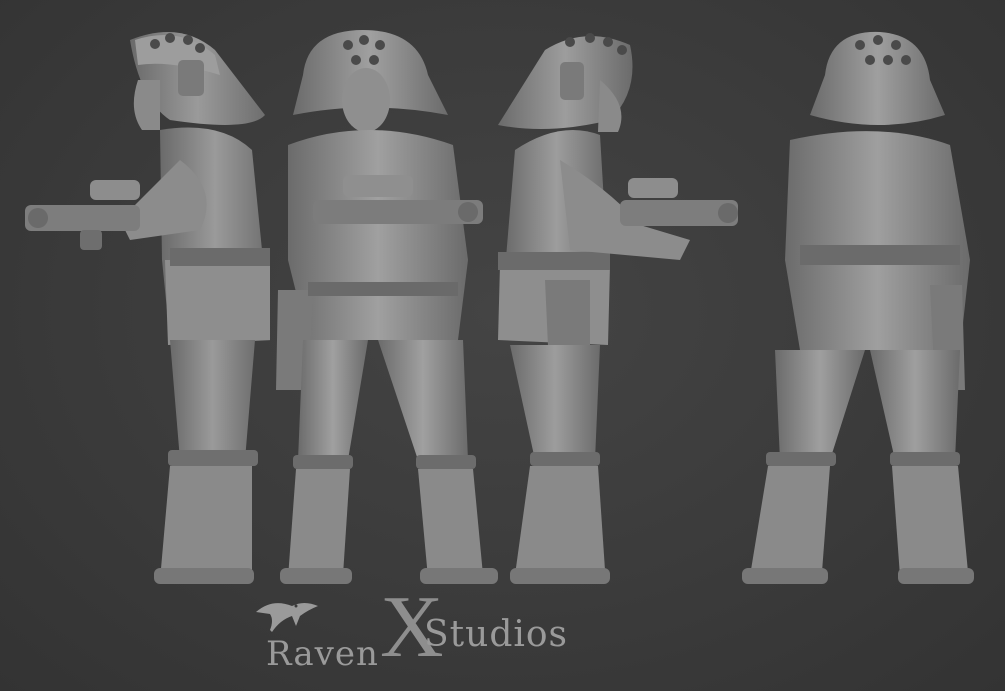 The width and height of the screenshot is (1005, 691). Describe the element at coordinates (322, 654) in the screenshot. I see `logo-word-raven: Raven` at that location.